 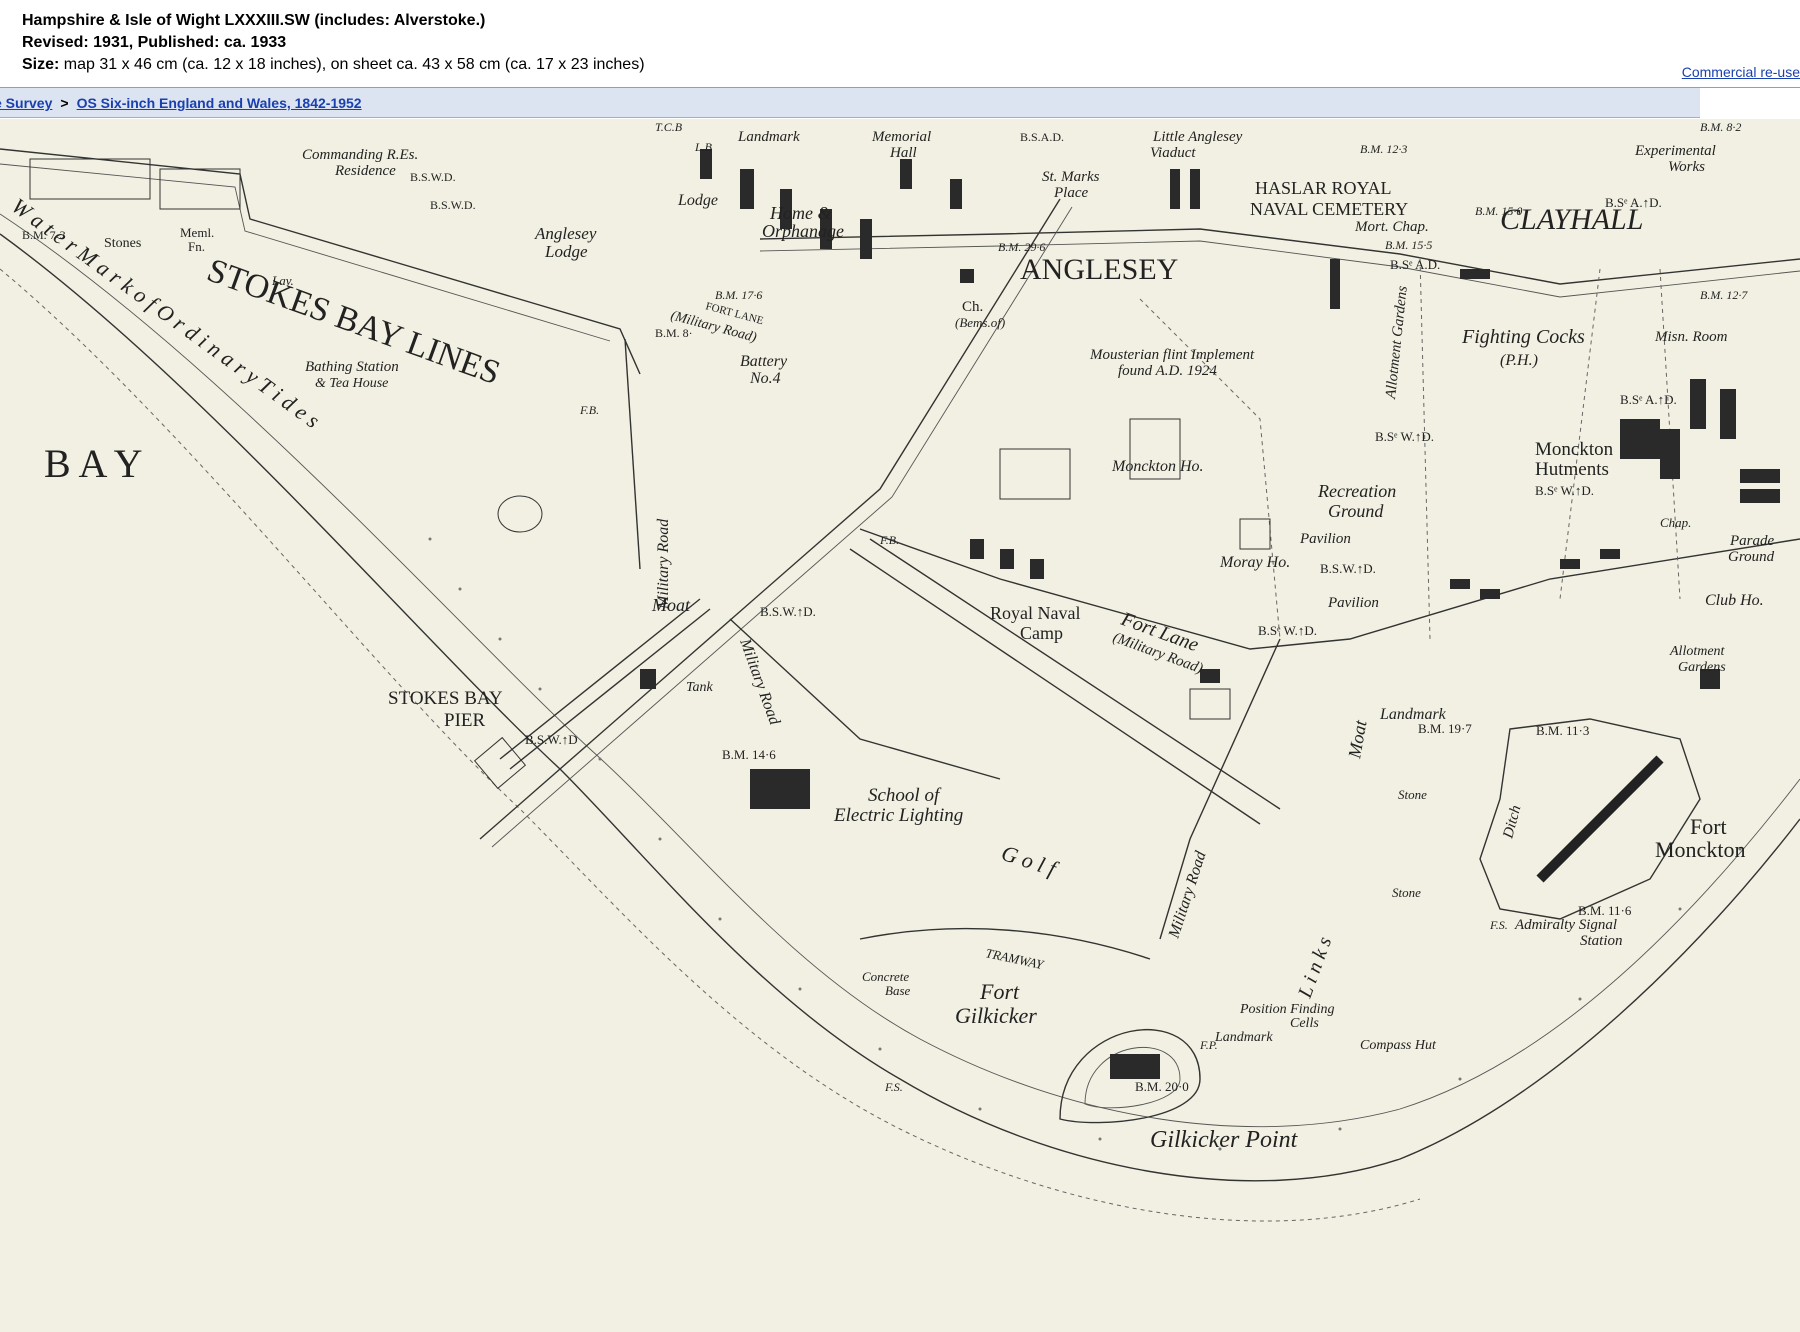 What do you see at coordinates (1724, 295) in the screenshot?
I see `label-bm-127: B.M. 12·7` at bounding box center [1724, 295].